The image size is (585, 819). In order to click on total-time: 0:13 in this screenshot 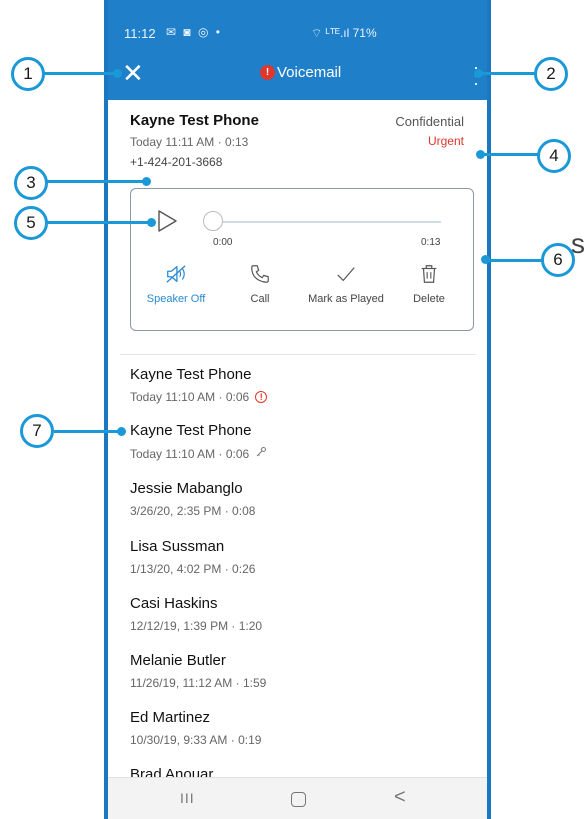, I will do `click(431, 242)`.